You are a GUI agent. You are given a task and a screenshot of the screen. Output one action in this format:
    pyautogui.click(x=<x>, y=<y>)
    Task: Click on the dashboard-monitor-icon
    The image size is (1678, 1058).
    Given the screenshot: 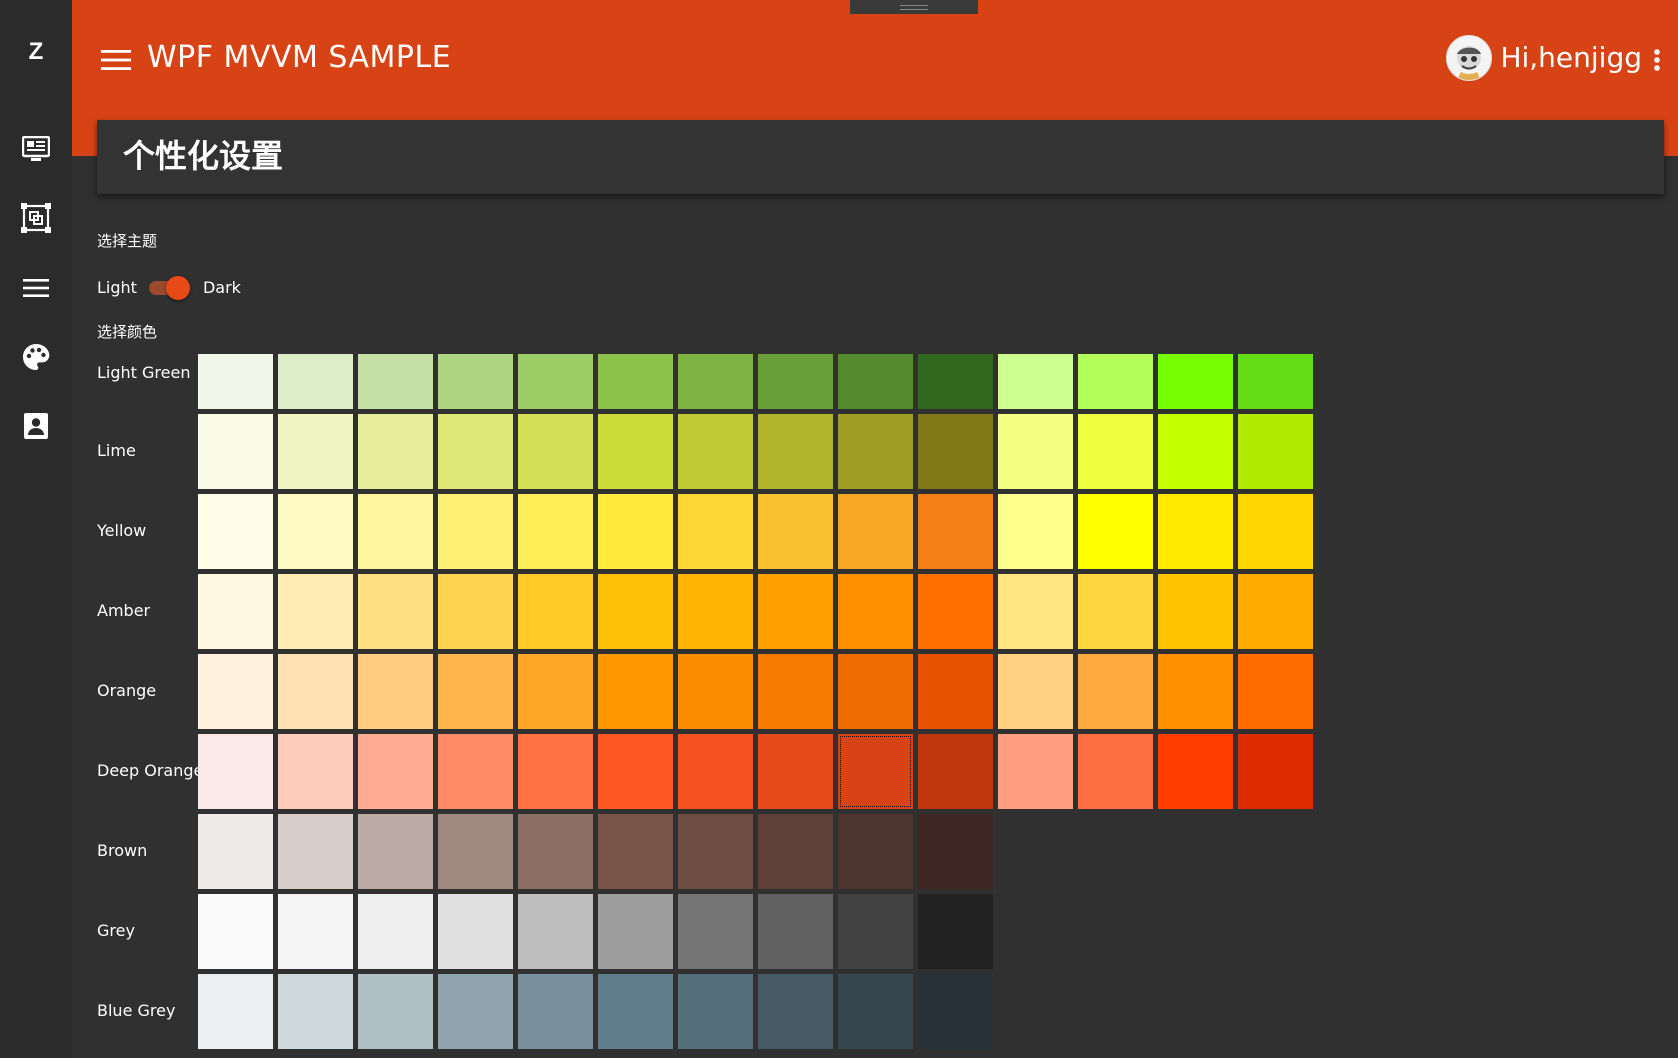 What is the action you would take?
    pyautogui.click(x=36, y=149)
    